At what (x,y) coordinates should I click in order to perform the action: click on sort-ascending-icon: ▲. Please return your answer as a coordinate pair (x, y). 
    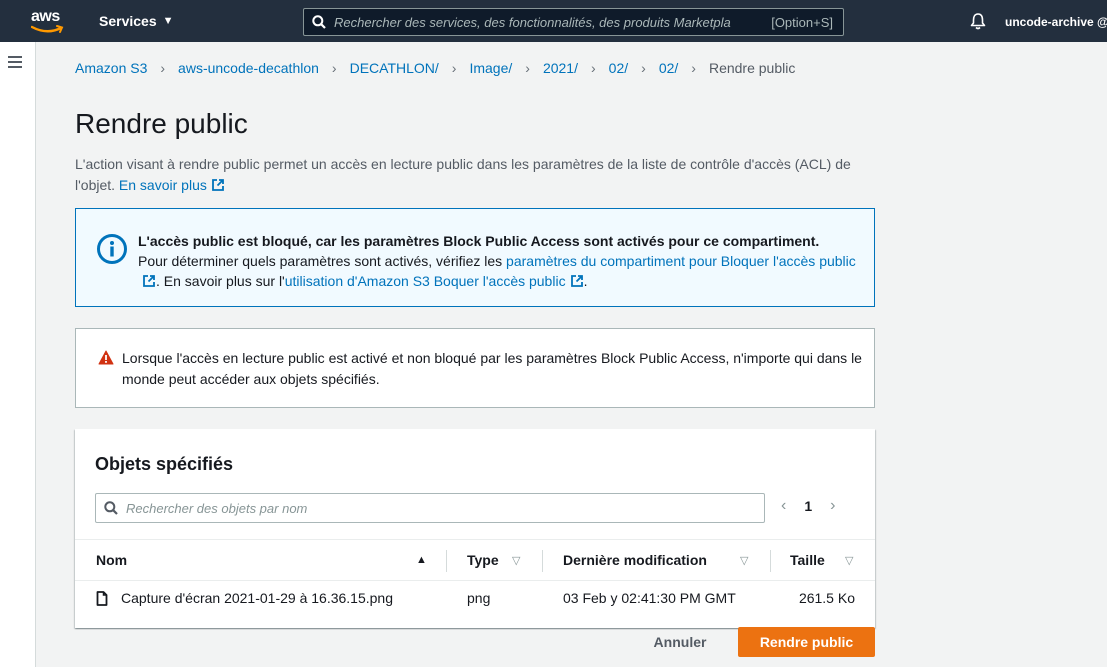
    Looking at the image, I should click on (421, 560).